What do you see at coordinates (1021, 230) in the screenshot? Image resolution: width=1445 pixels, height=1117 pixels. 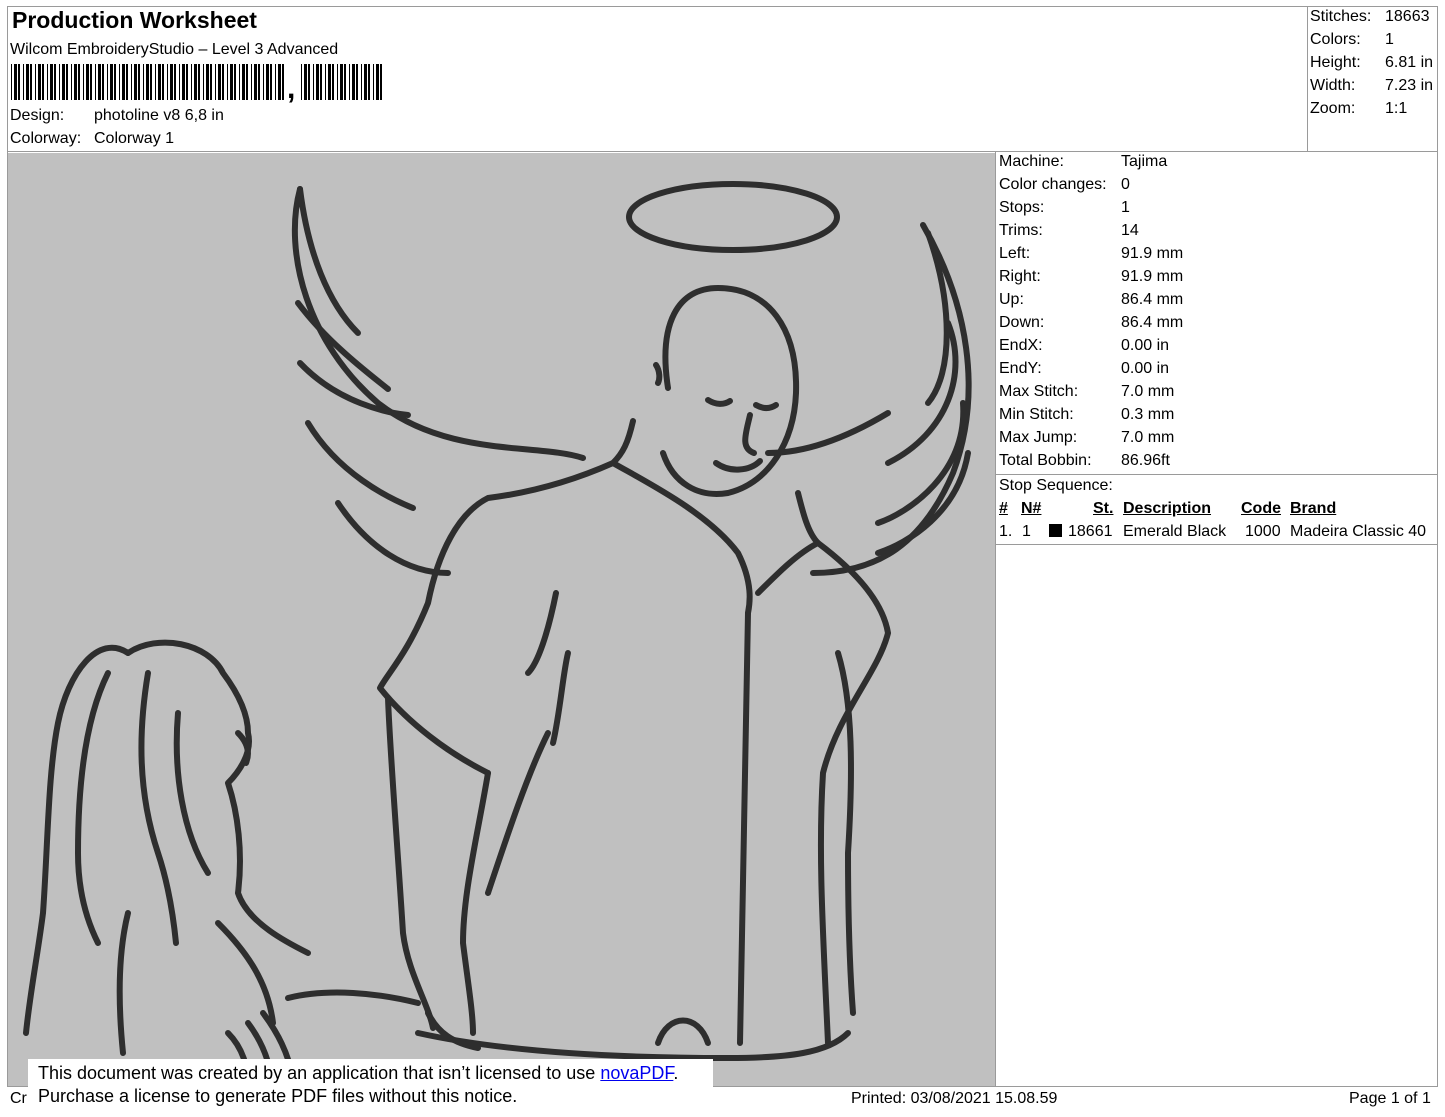 I see `trims-label: Trims:` at bounding box center [1021, 230].